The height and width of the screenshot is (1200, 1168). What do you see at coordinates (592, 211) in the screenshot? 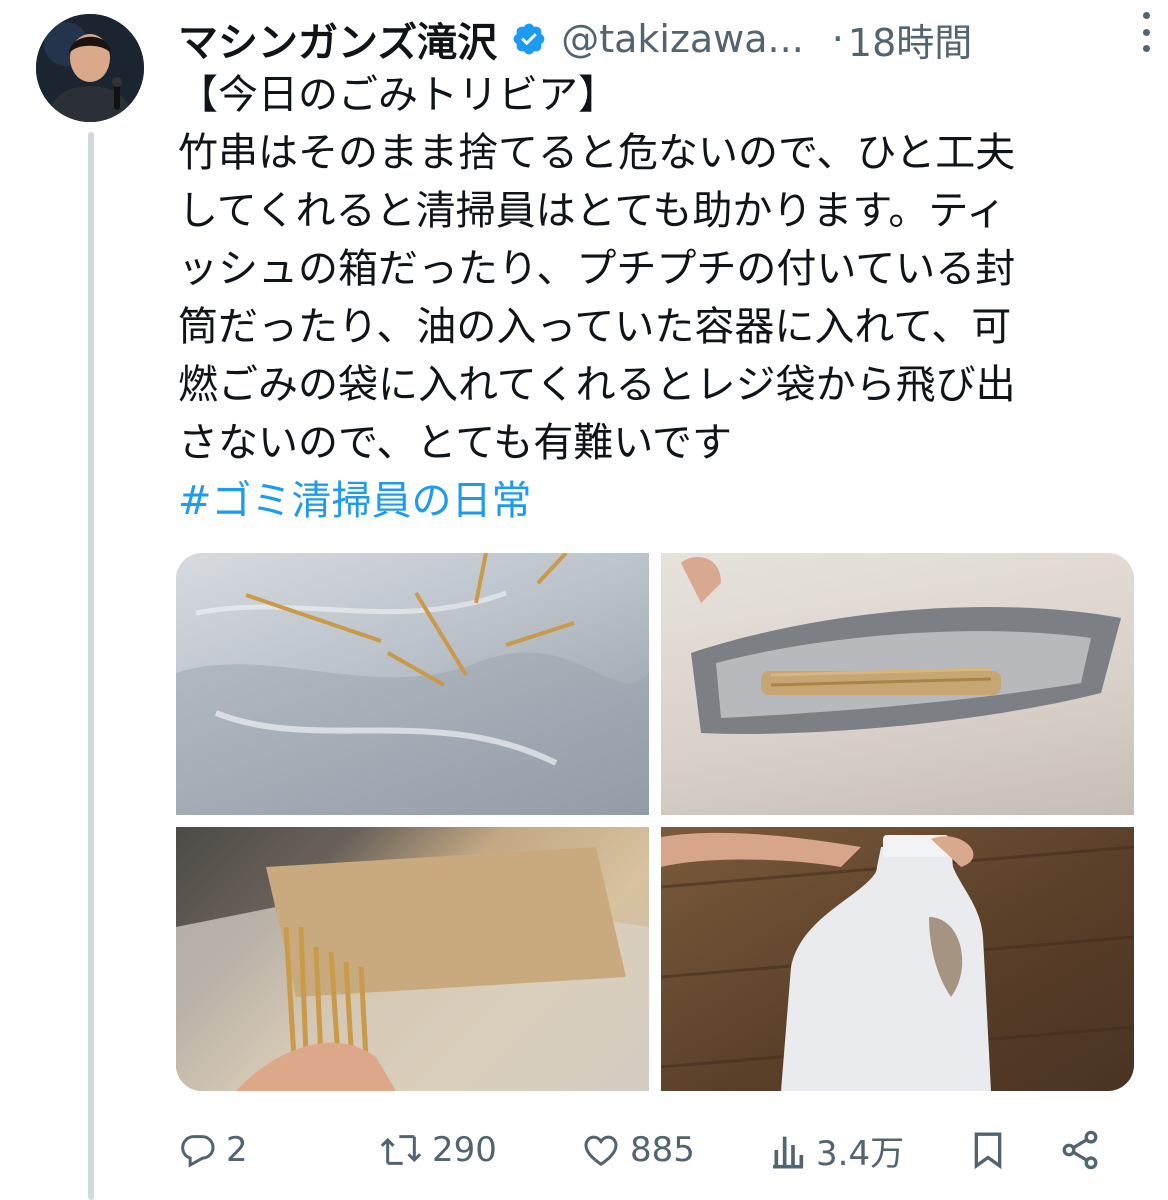
I see `tweet-text-line: してくれると清掃員はとても助かります。ティ` at bounding box center [592, 211].